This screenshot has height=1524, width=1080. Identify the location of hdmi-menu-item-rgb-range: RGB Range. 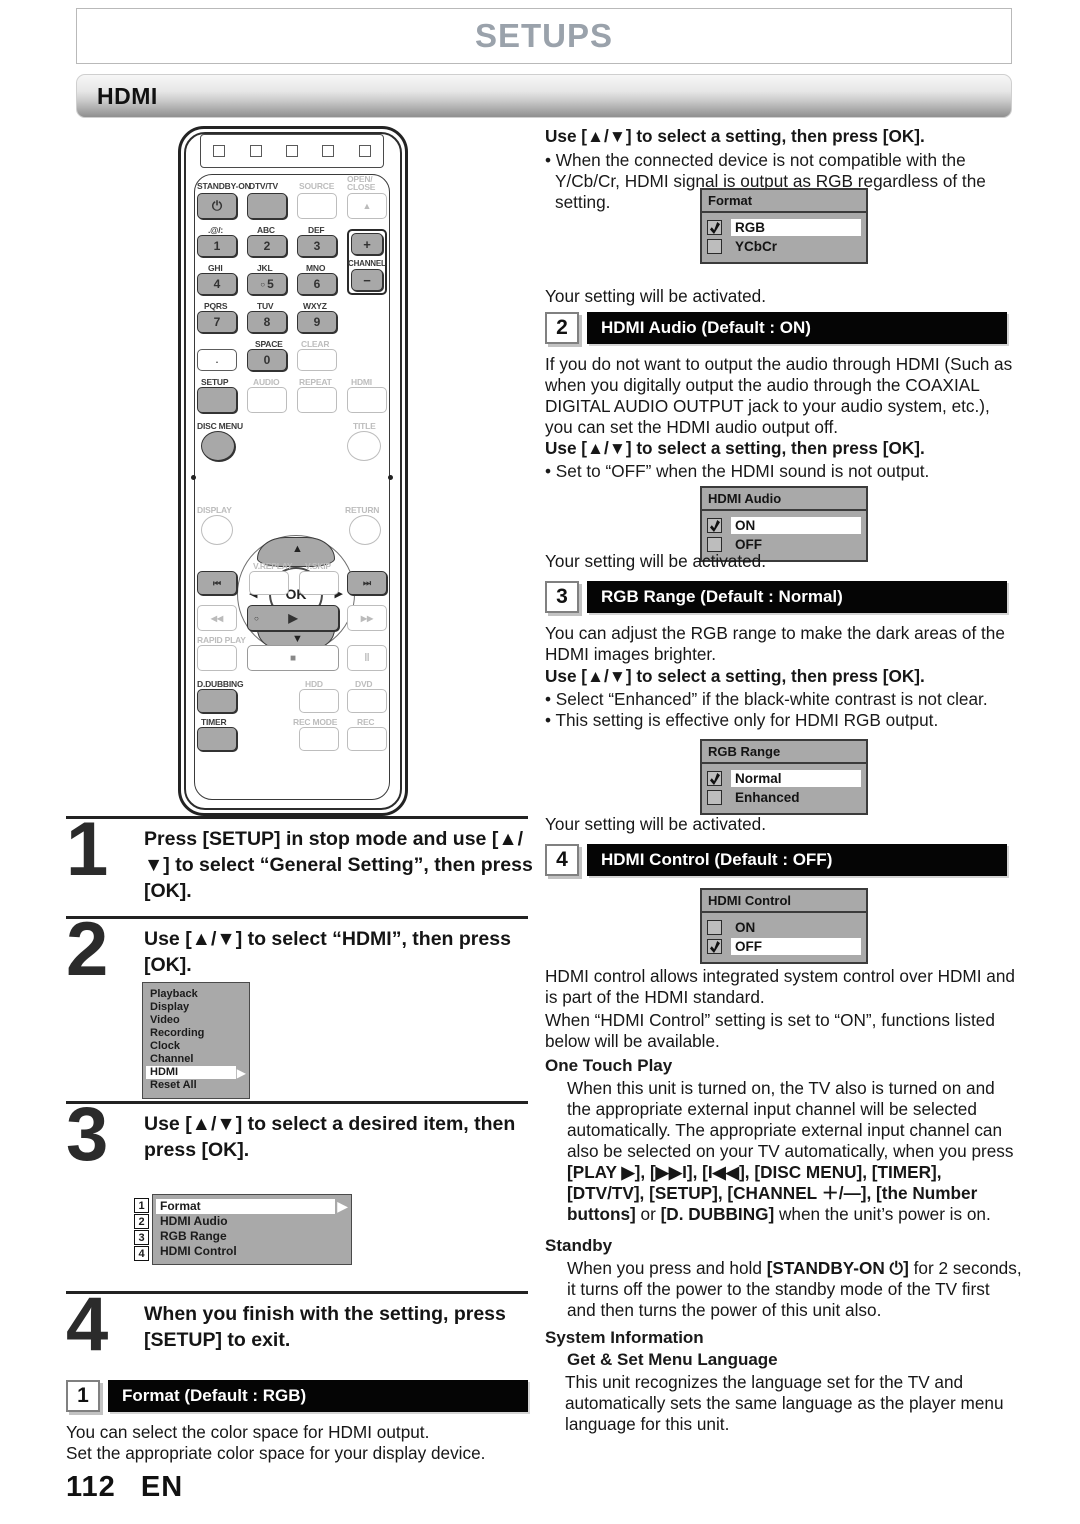
(252, 1236).